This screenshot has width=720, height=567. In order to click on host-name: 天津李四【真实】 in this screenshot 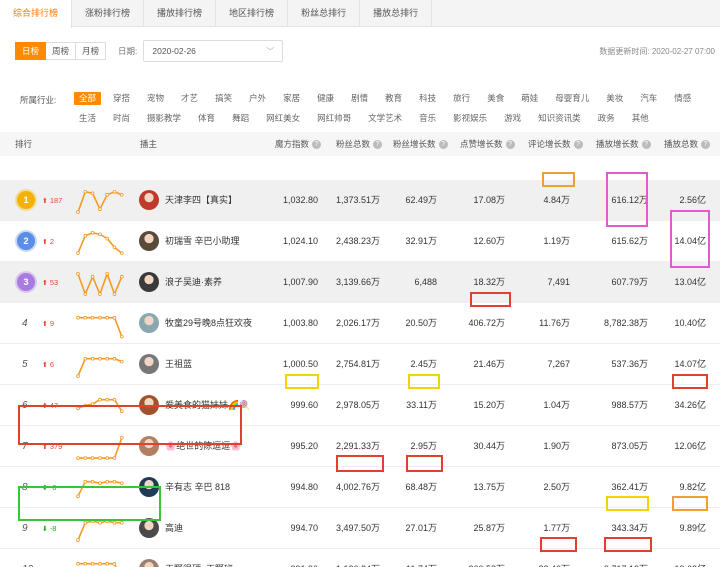, I will do `click(201, 200)`.